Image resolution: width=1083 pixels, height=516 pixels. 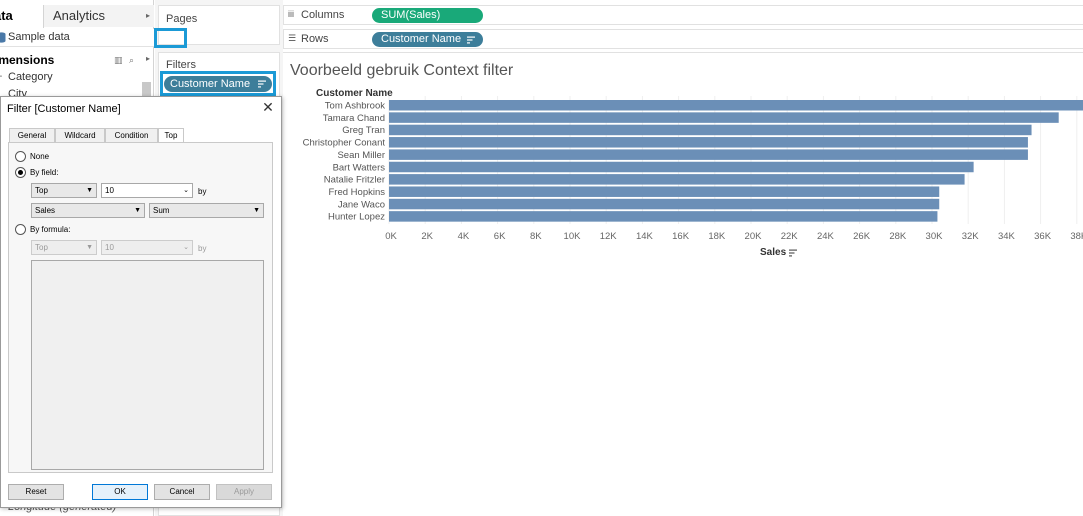 I want to click on x-tick-label: 6K, so click(x=500, y=236).